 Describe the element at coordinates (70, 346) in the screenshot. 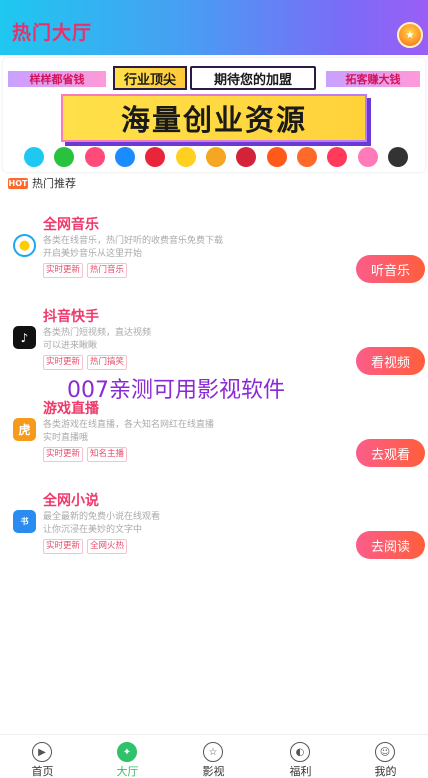

I see `card-desc-line-2: 可以进来瞅瞅` at that location.